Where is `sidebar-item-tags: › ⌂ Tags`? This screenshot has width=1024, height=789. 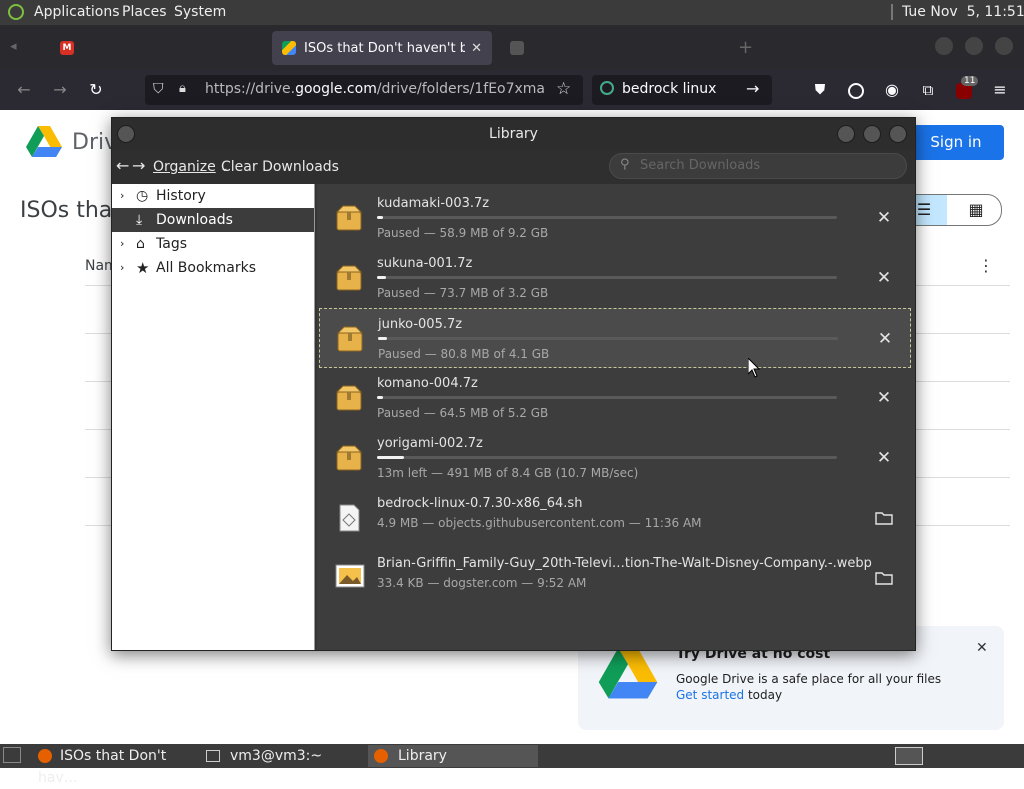 sidebar-item-tags: › ⌂ Tags is located at coordinates (213, 244).